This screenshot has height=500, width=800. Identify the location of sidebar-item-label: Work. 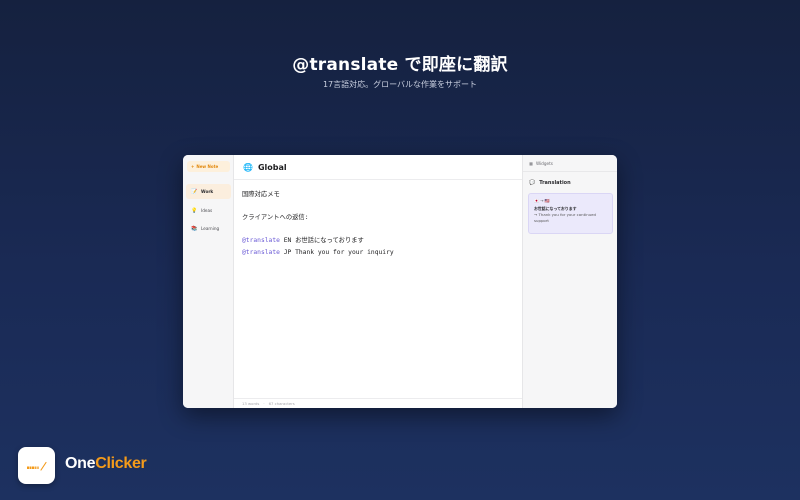
(207, 191).